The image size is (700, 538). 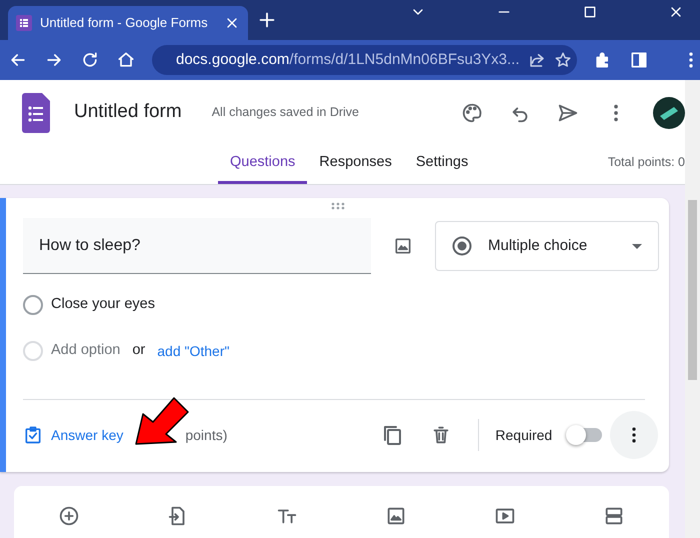 I want to click on add-circle-icon, so click(x=69, y=516).